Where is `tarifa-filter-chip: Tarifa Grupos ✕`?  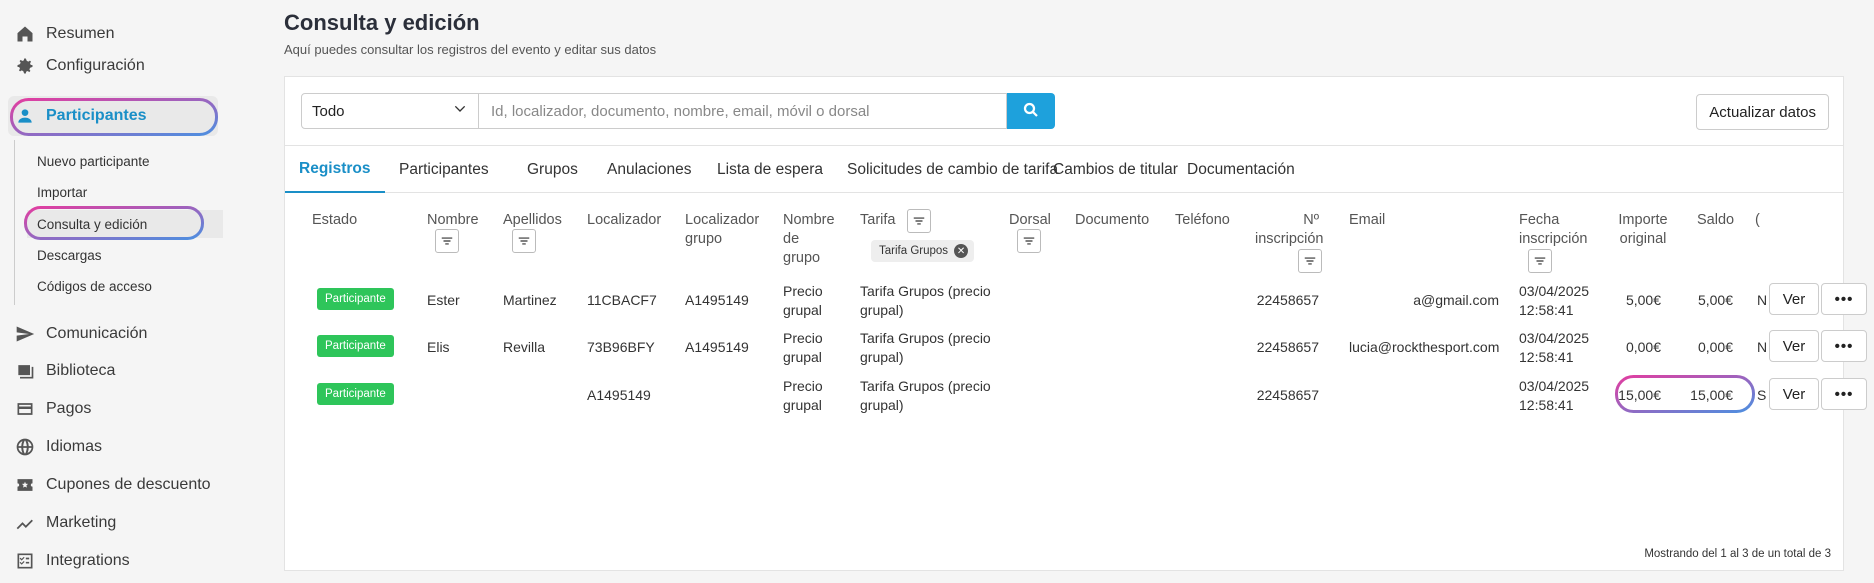
tarifa-filter-chip: Tarifa Grupos ✕ is located at coordinates (923, 251).